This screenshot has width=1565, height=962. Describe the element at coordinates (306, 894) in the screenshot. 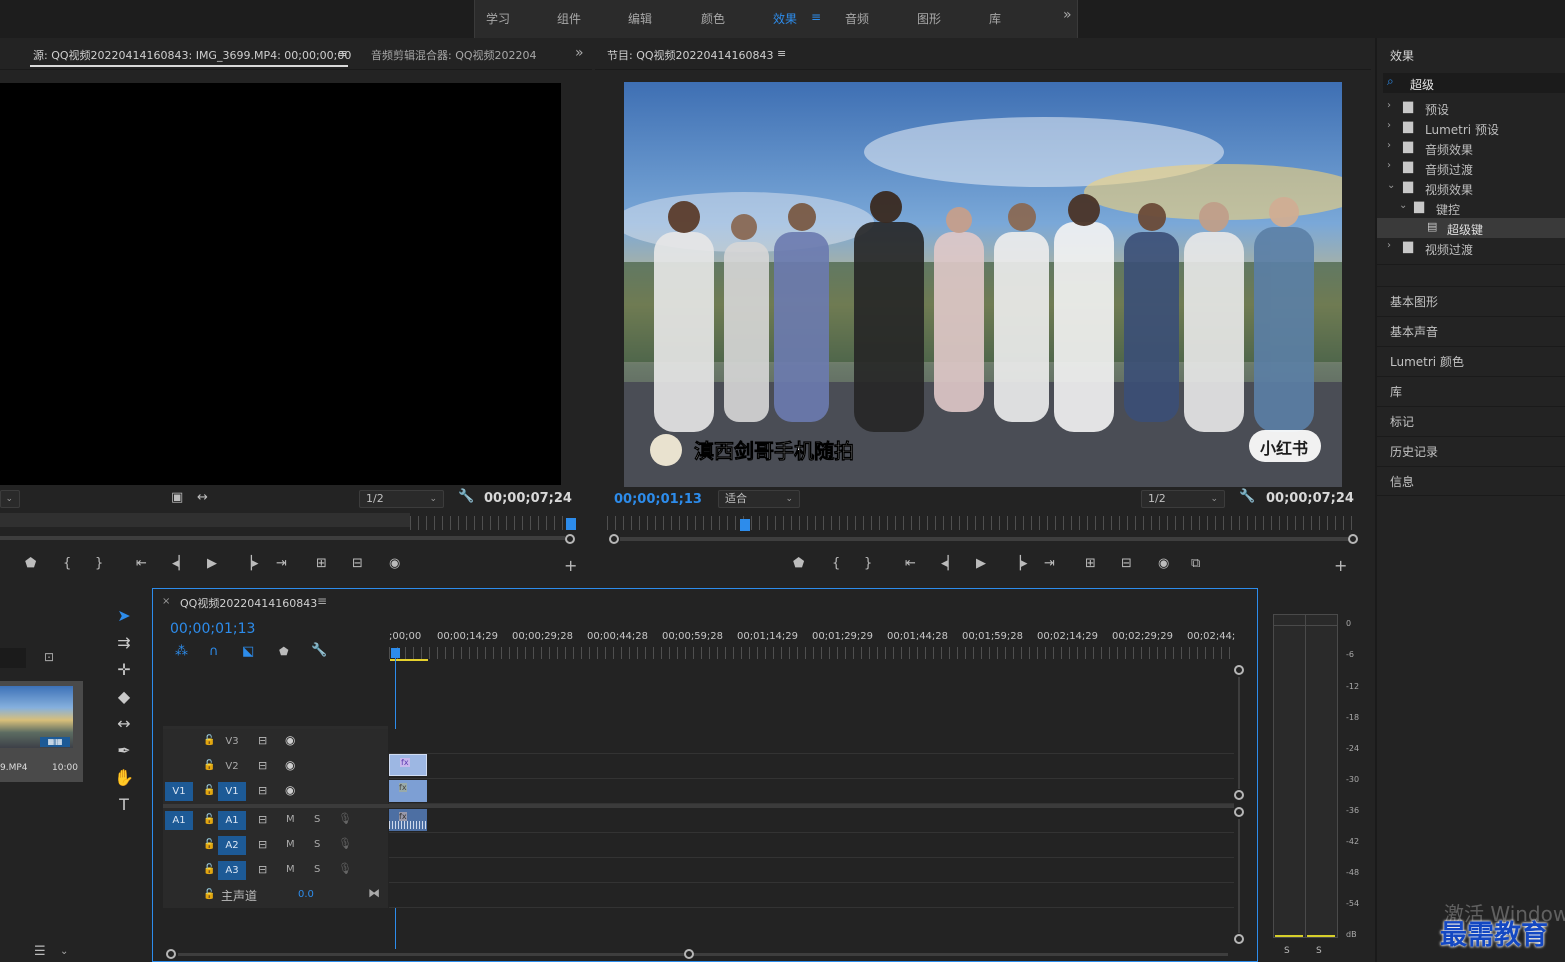

I see `master-volume-value: 0.0` at that location.